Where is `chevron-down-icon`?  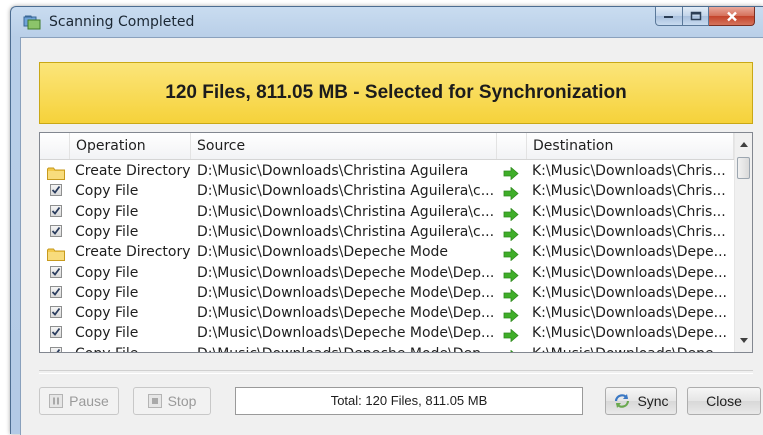
chevron-down-icon is located at coordinates (743, 340).